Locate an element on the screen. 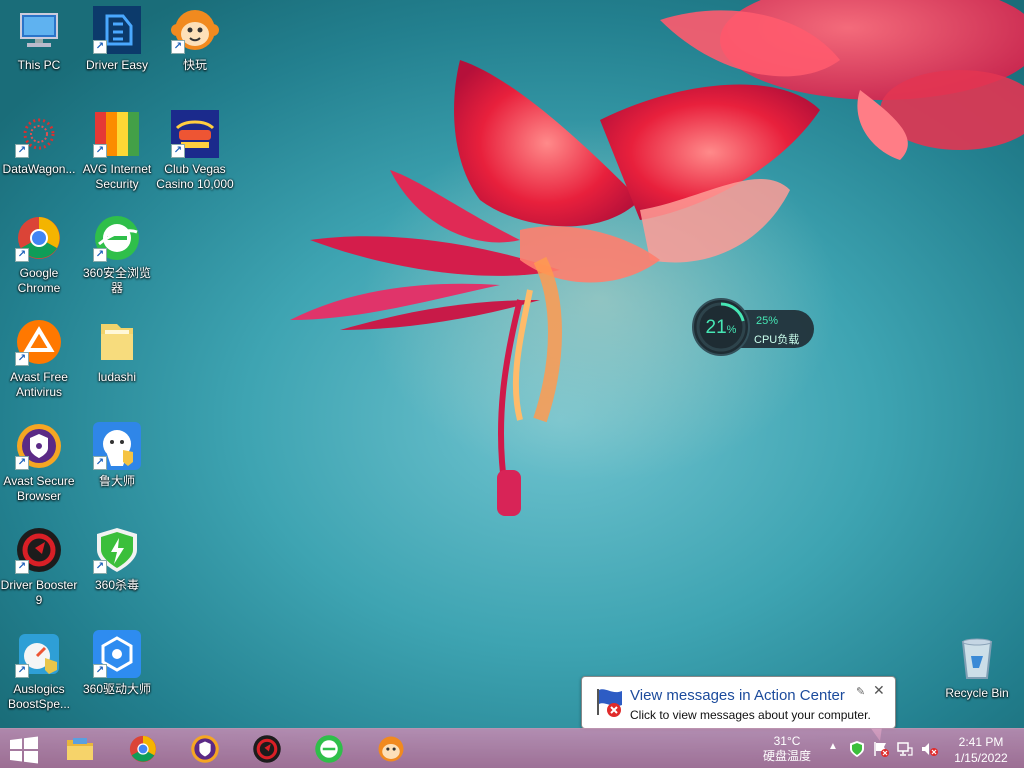  cpu-value: 21% is located at coordinates (721, 327).